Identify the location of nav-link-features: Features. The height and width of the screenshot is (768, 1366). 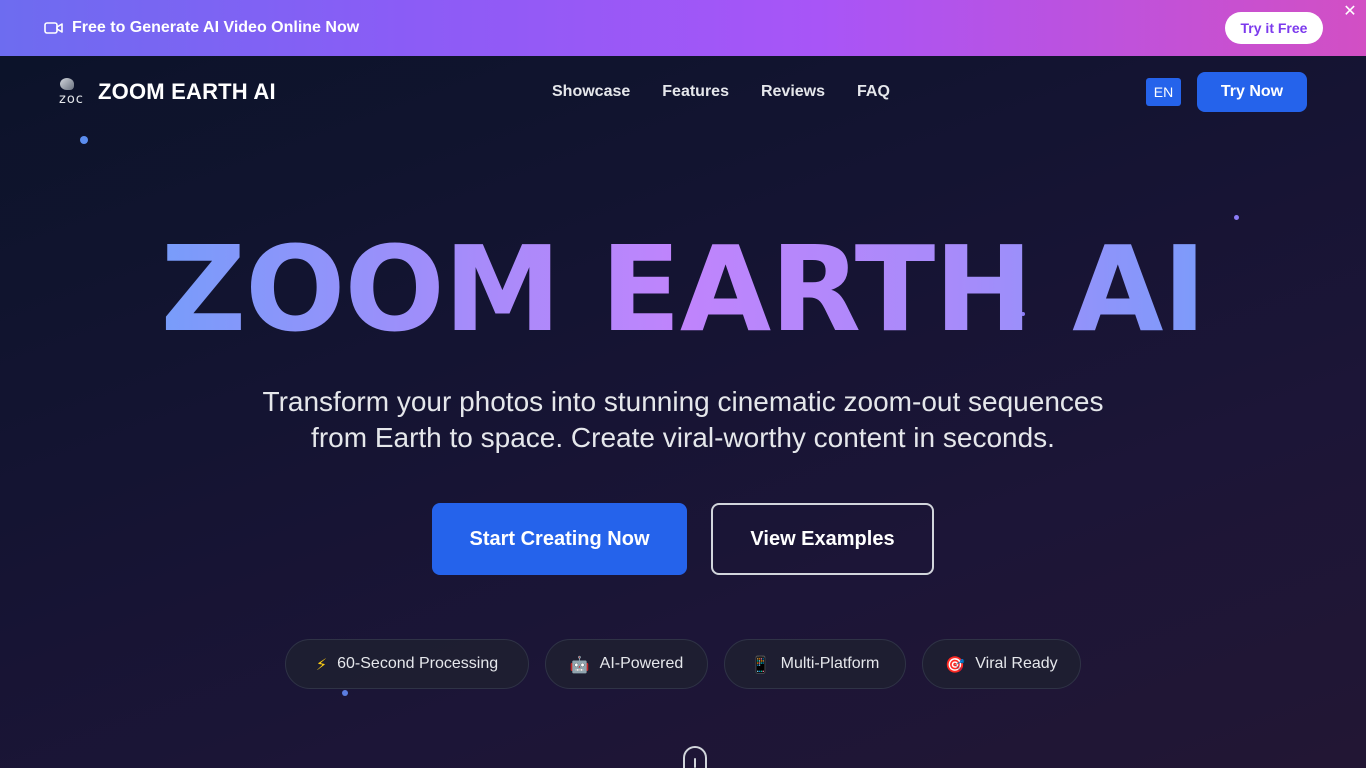
(695, 92).